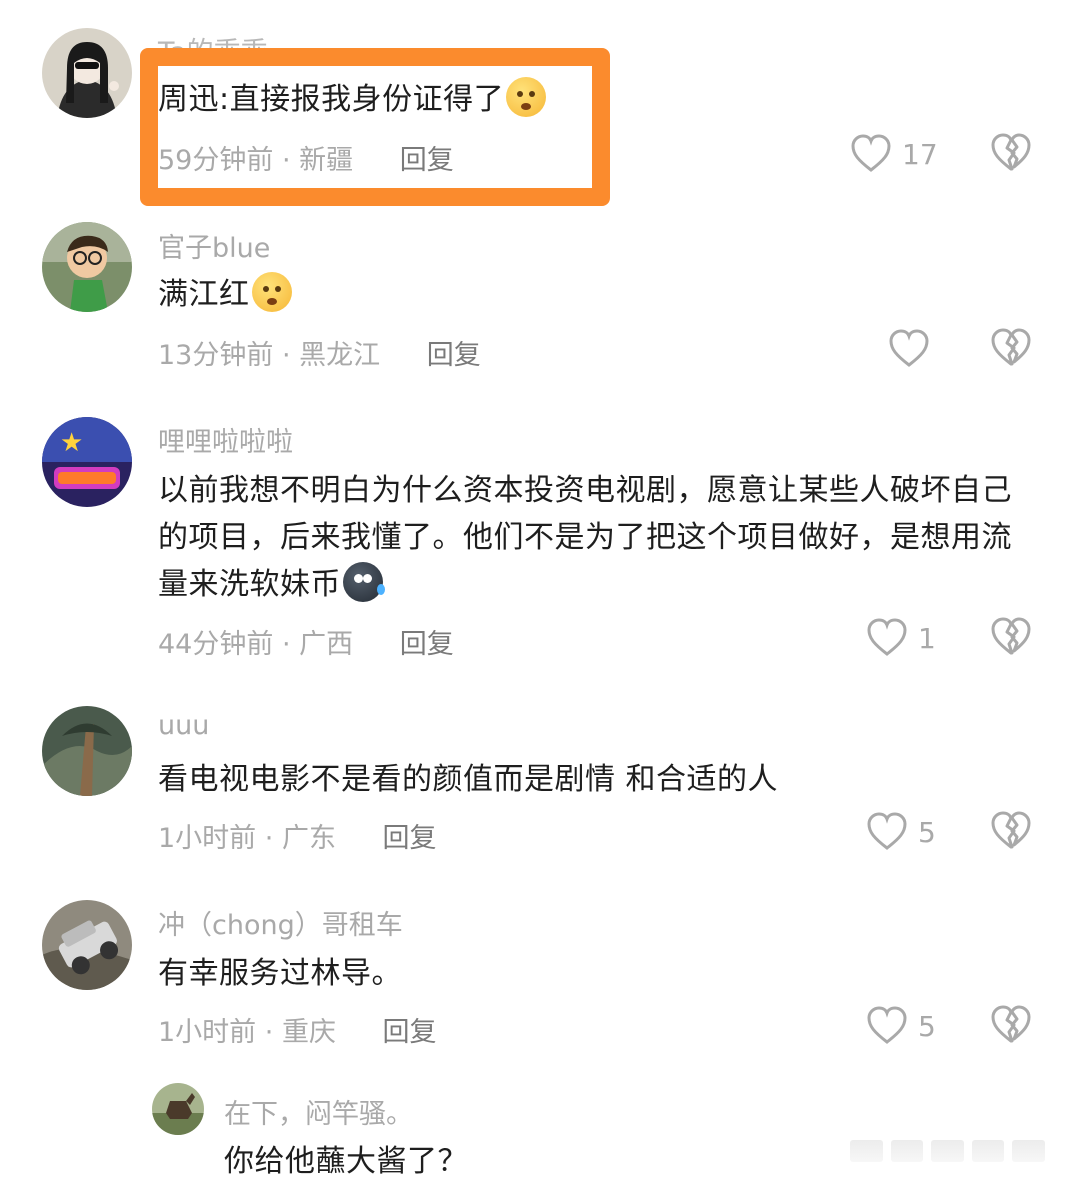  What do you see at coordinates (216, 644) in the screenshot?
I see `comment-time: 44分钟前` at bounding box center [216, 644].